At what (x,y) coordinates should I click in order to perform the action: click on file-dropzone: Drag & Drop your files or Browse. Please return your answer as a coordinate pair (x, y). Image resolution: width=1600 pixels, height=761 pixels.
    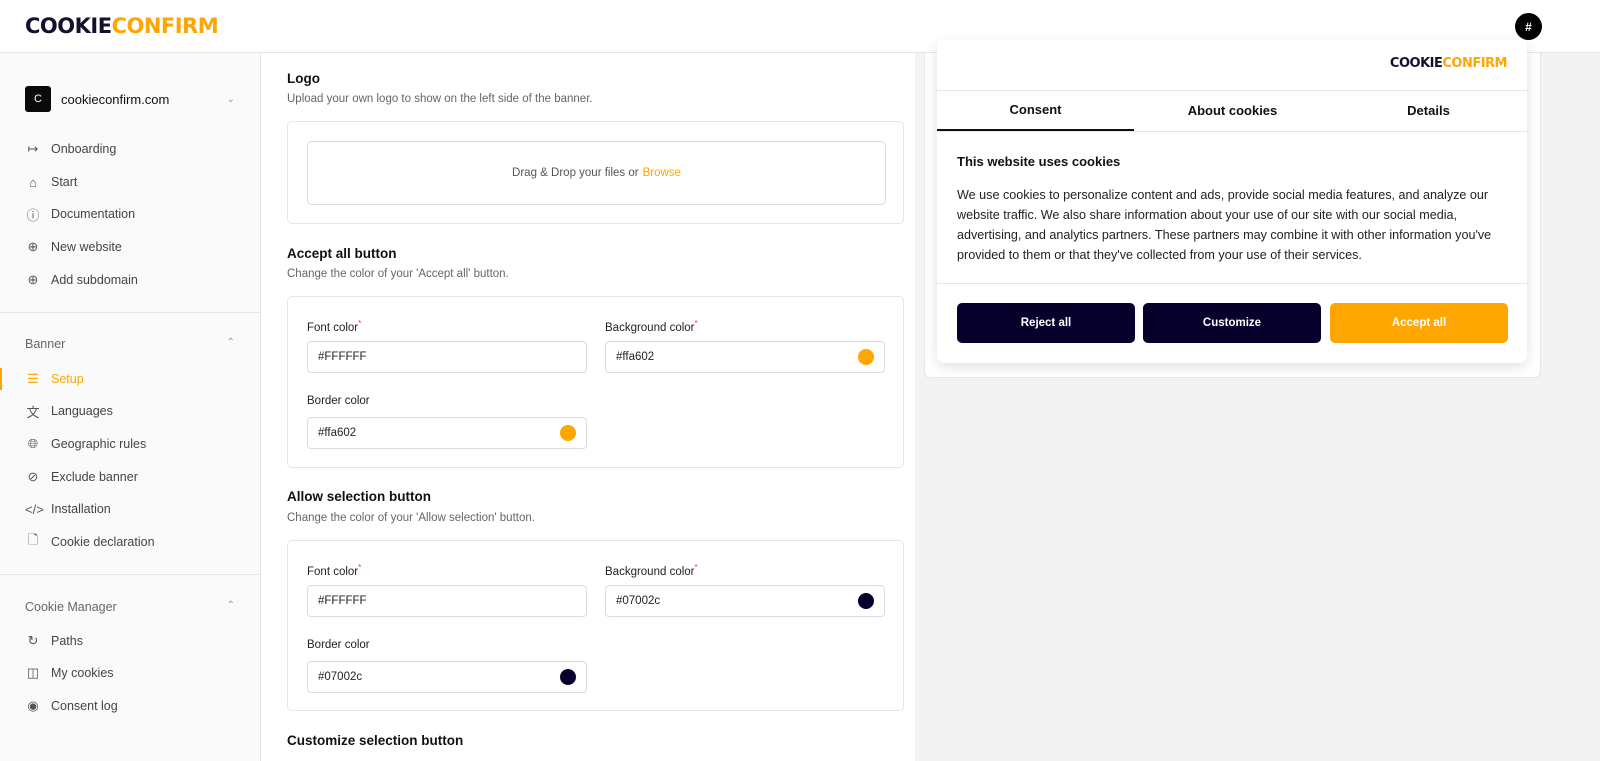
    Looking at the image, I should click on (596, 173).